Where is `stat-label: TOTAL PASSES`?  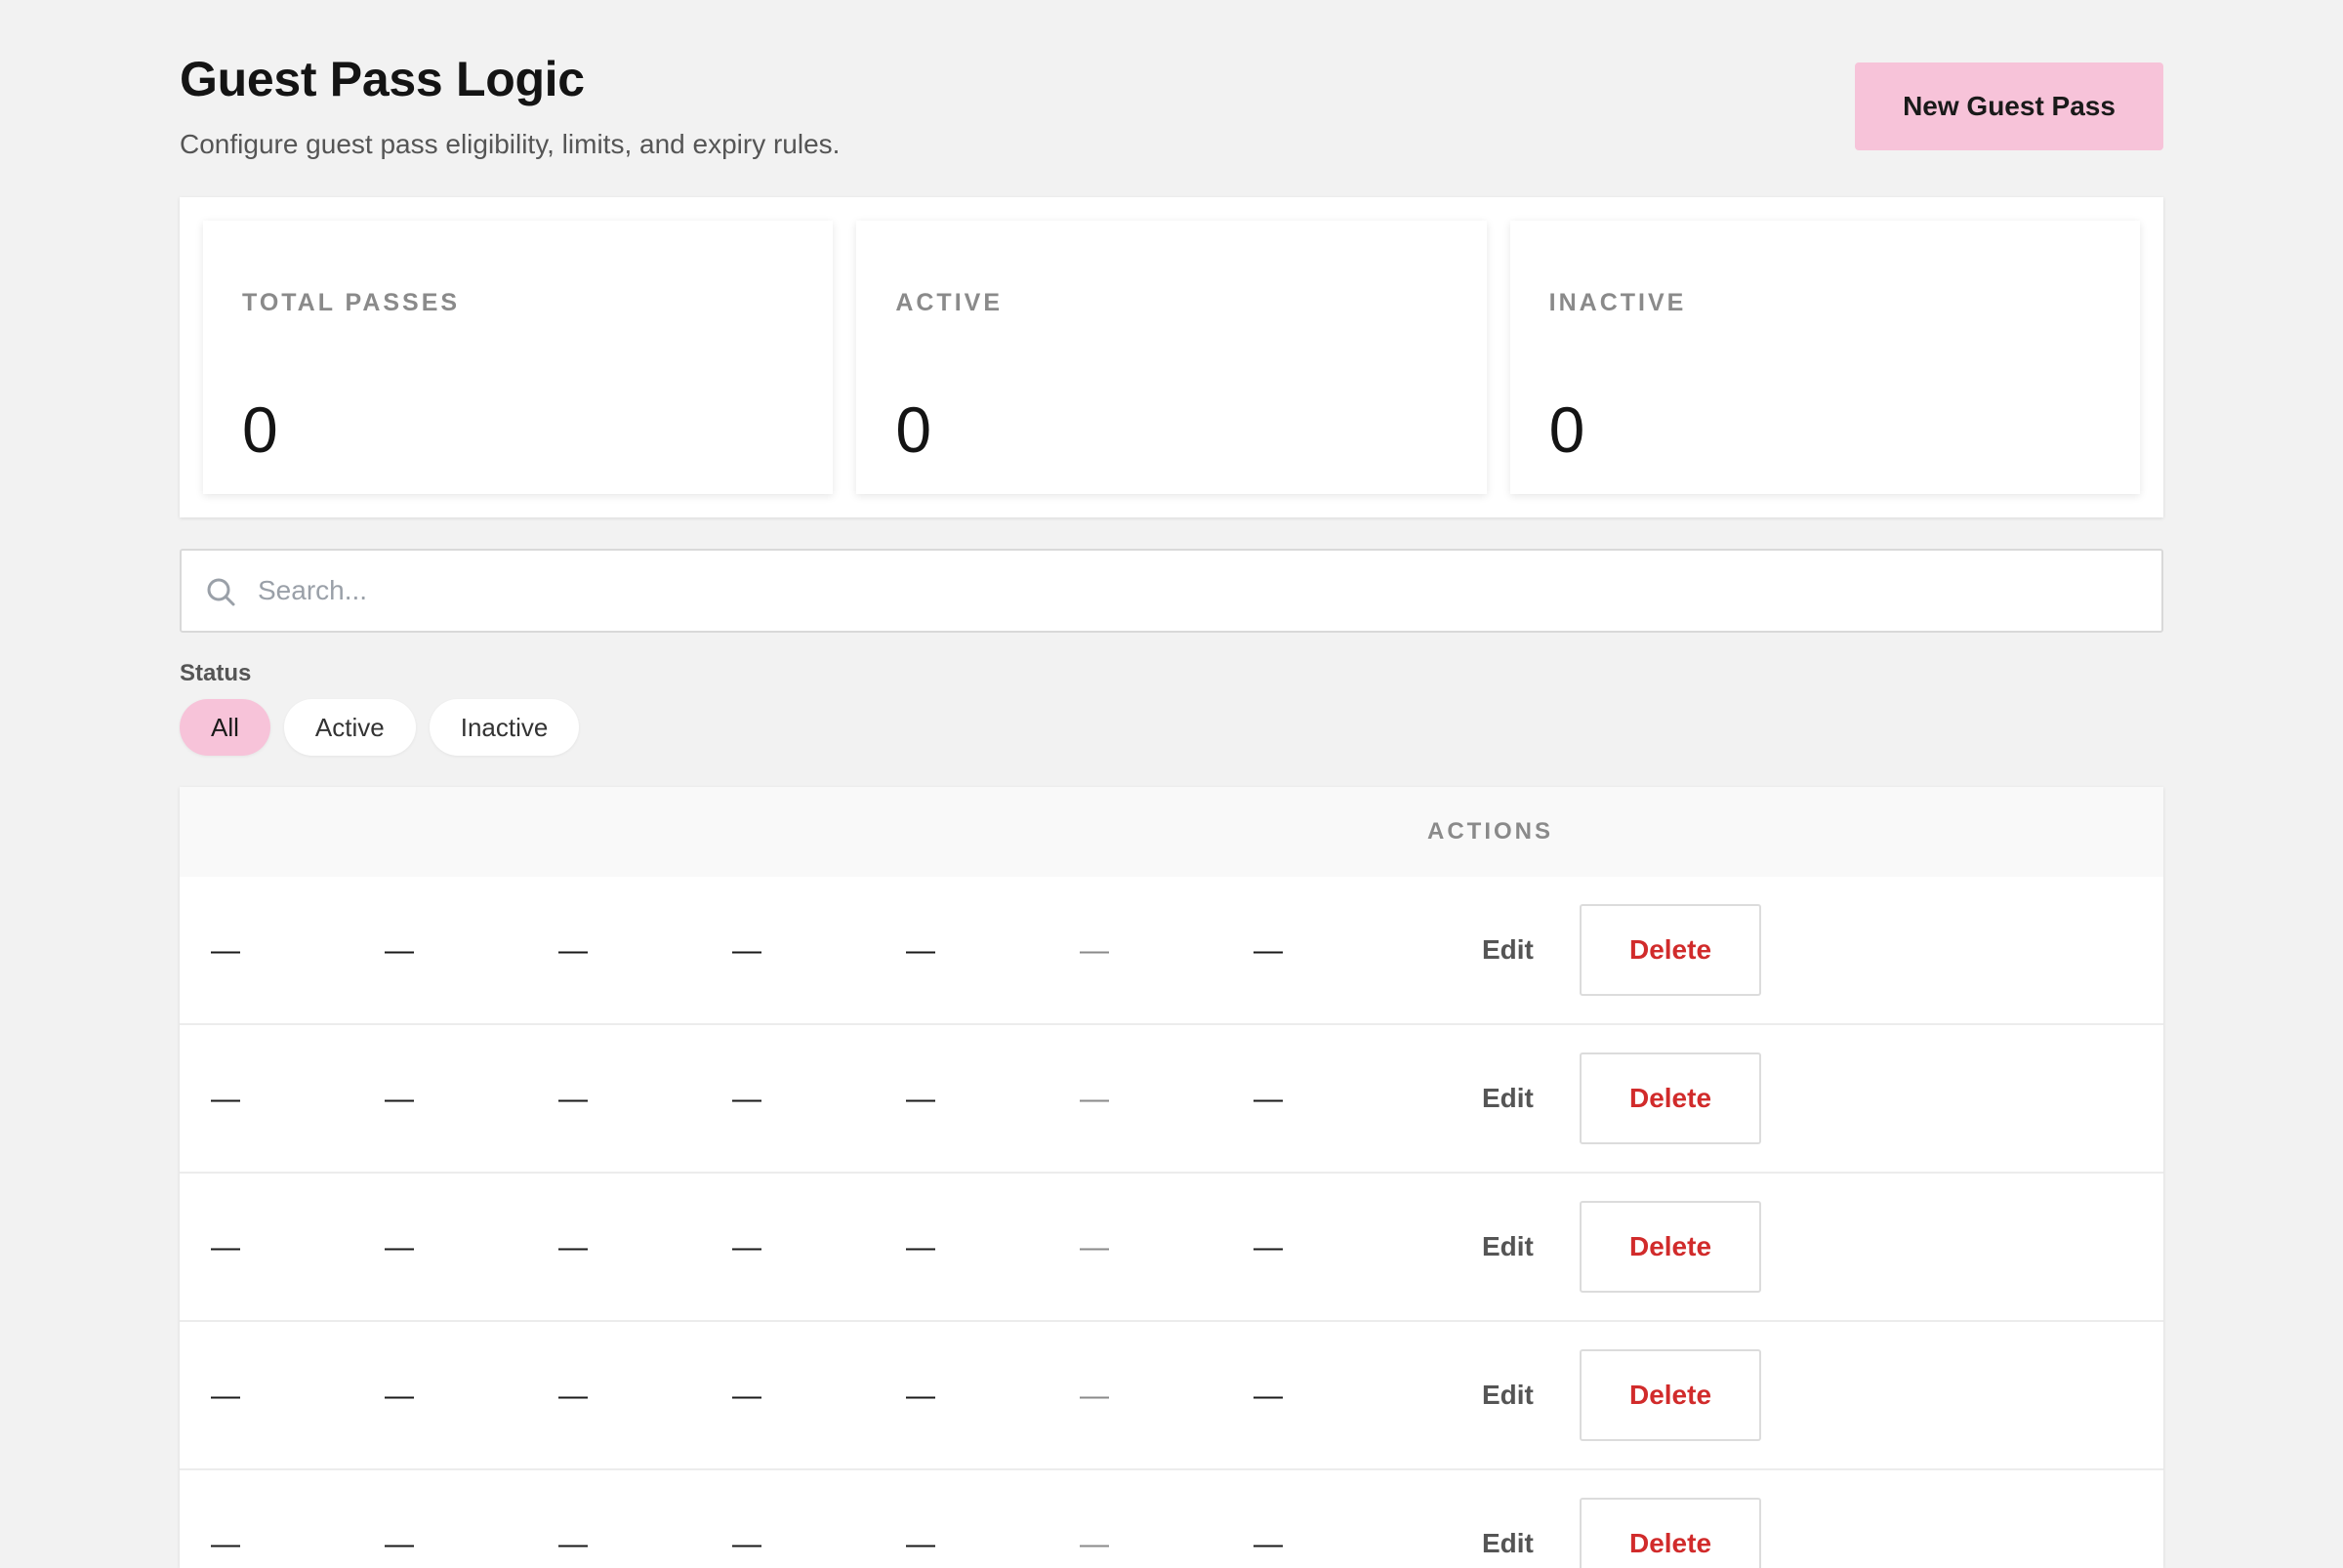 stat-label: TOTAL PASSES is located at coordinates (351, 303).